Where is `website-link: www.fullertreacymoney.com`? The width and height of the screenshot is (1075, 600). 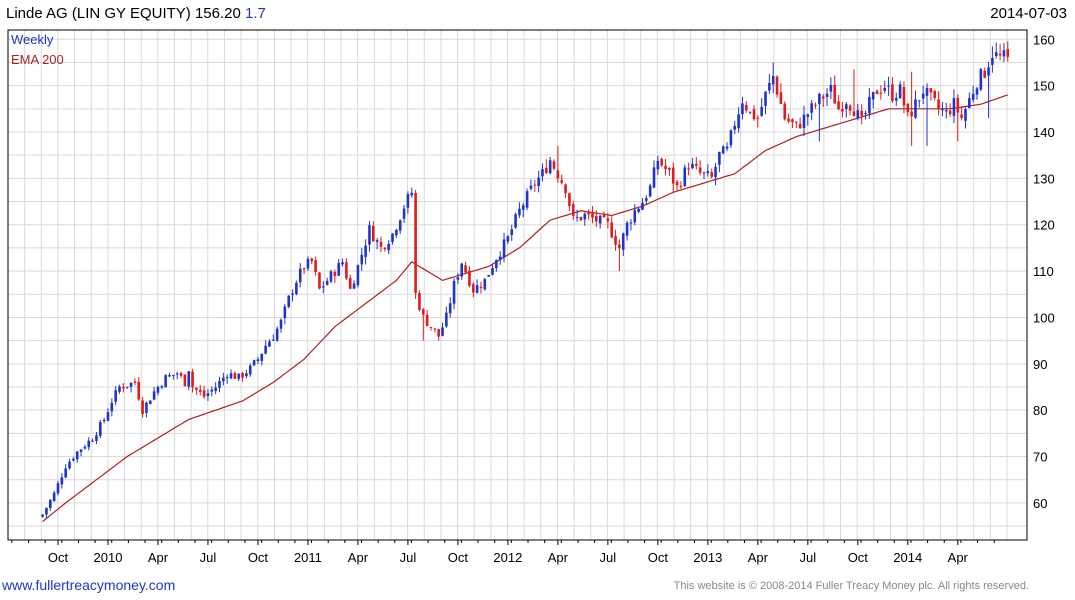 website-link: www.fullertreacymoney.com is located at coordinates (88, 585).